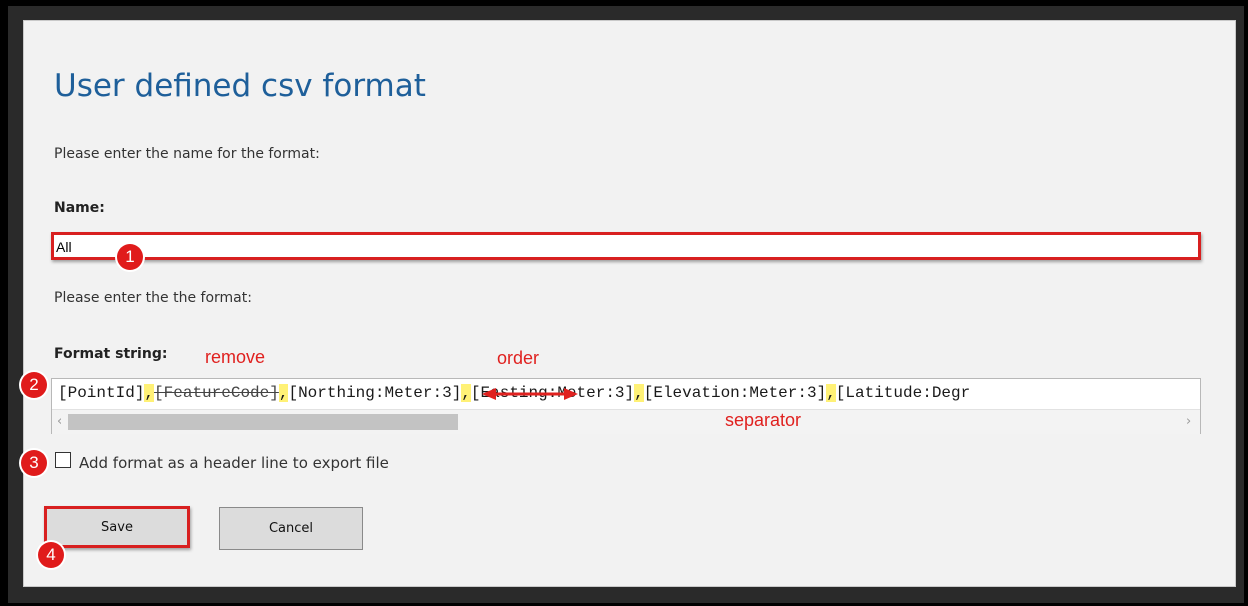 This screenshot has width=1248, height=606. I want to click on format-string-label: Format string:, so click(111, 354).